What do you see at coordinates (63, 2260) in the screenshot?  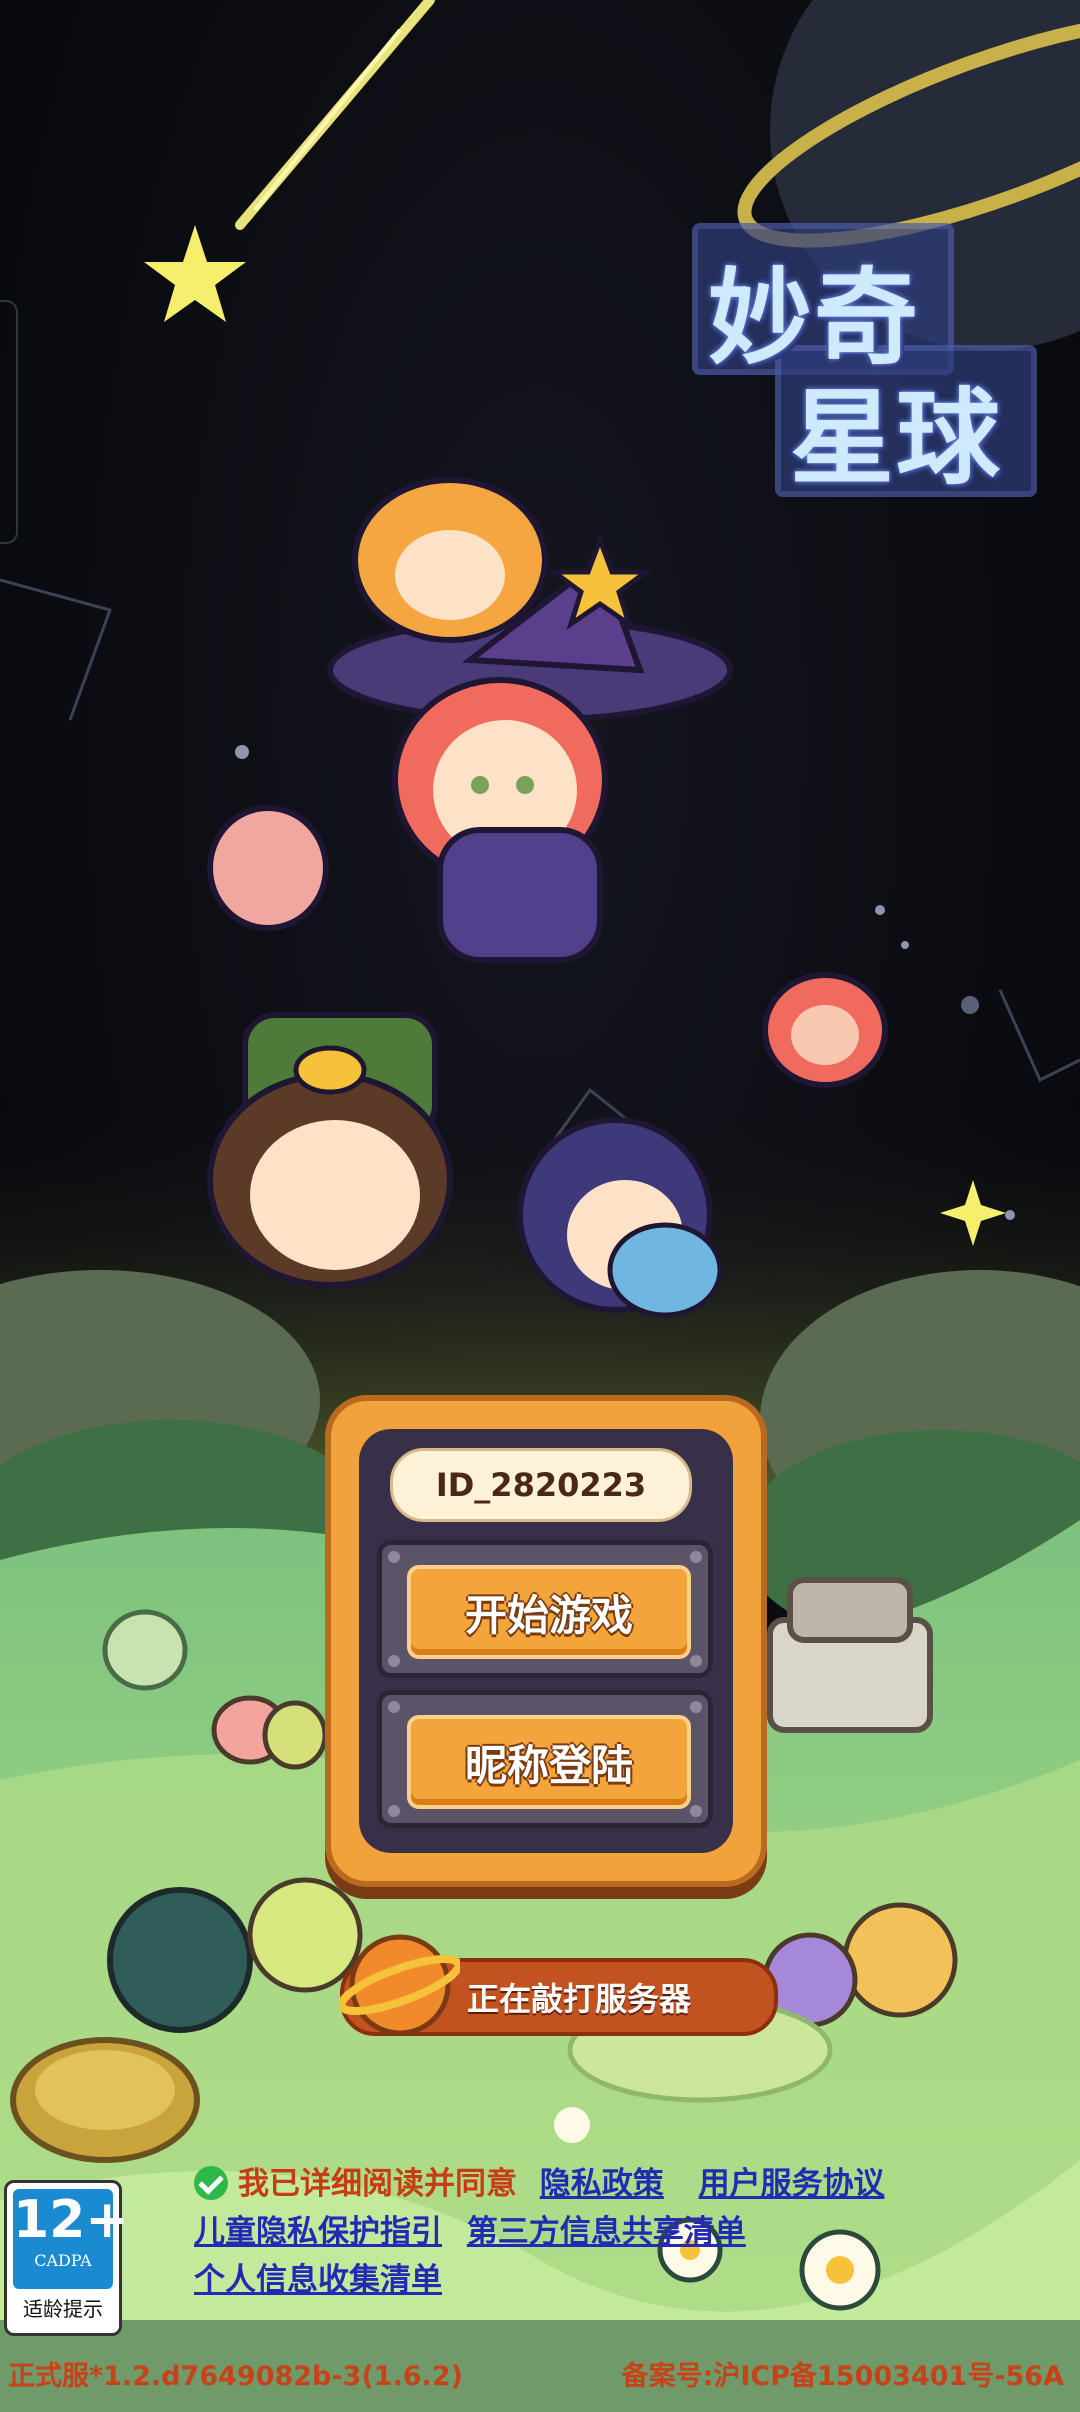 I see `age-rating-org: CADPA` at bounding box center [63, 2260].